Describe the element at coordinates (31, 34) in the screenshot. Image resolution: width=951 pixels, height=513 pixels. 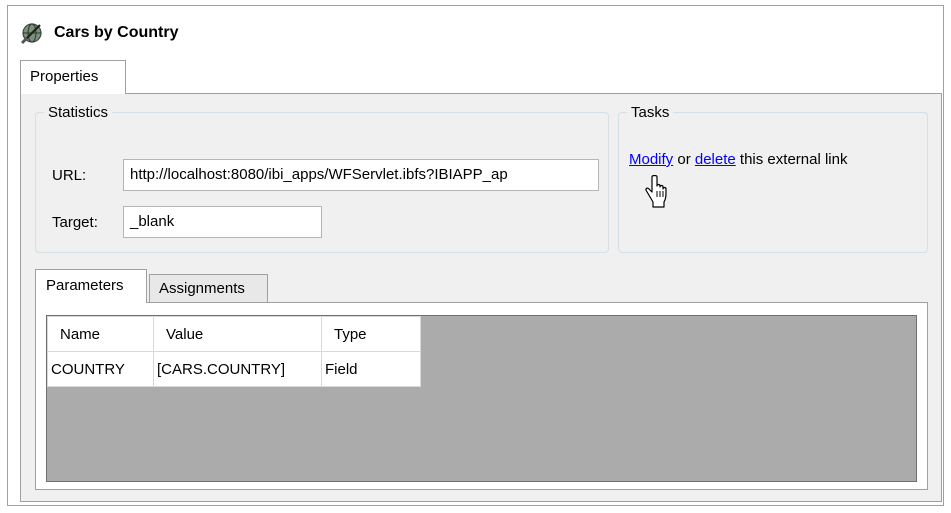
I see `globe-link-icon` at that location.